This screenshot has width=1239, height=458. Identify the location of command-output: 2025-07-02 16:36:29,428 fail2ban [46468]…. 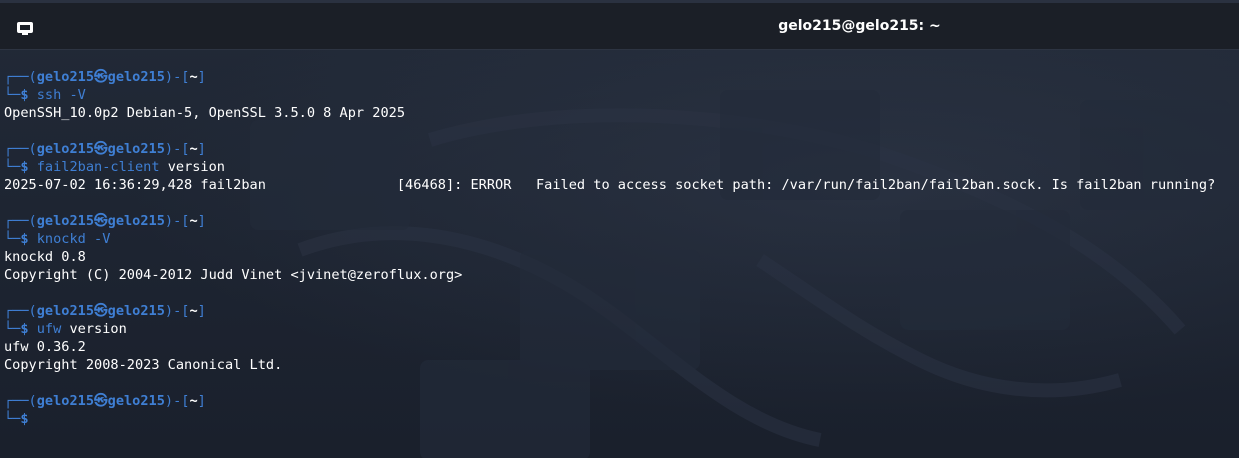
(610, 185).